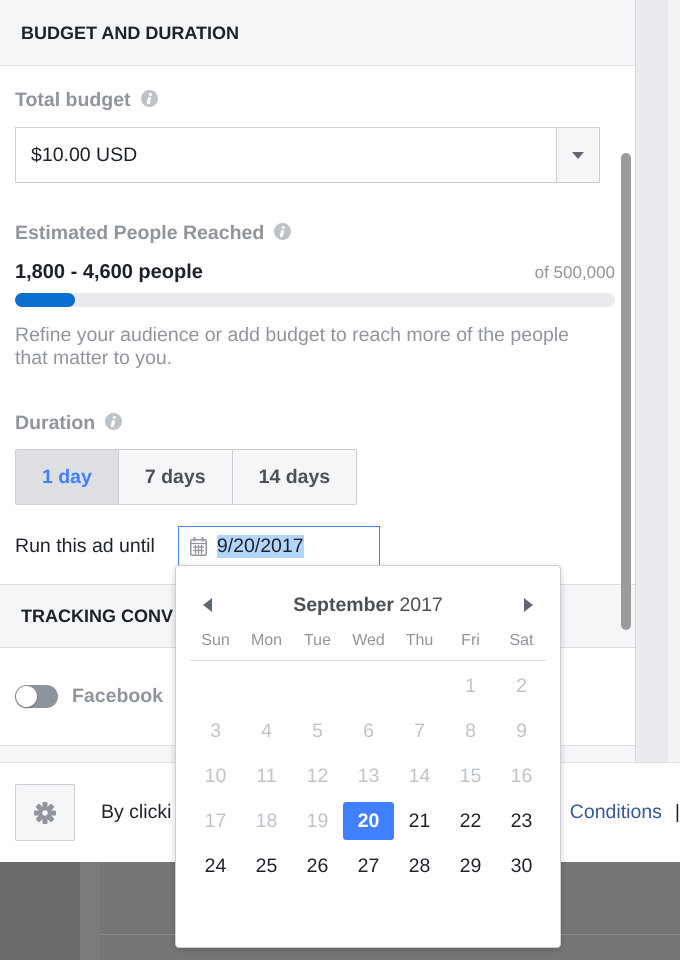  Describe the element at coordinates (36, 696) in the screenshot. I see `toggle-switch` at that location.